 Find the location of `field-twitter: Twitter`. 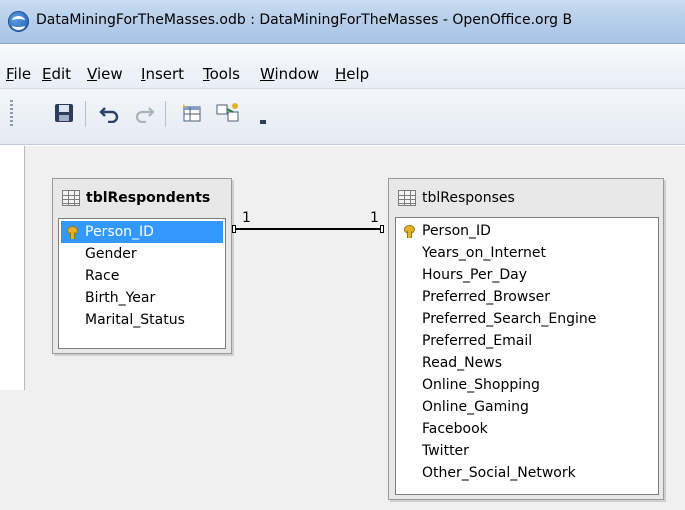

field-twitter: Twitter is located at coordinates (433, 451).